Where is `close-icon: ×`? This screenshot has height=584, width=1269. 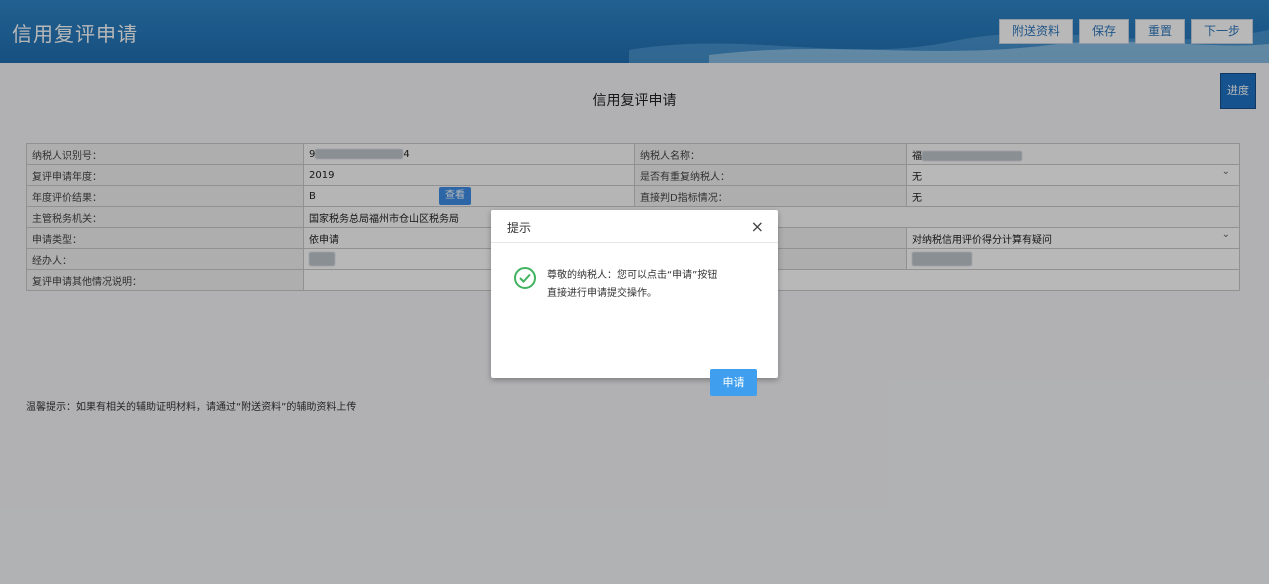 close-icon: × is located at coordinates (757, 226).